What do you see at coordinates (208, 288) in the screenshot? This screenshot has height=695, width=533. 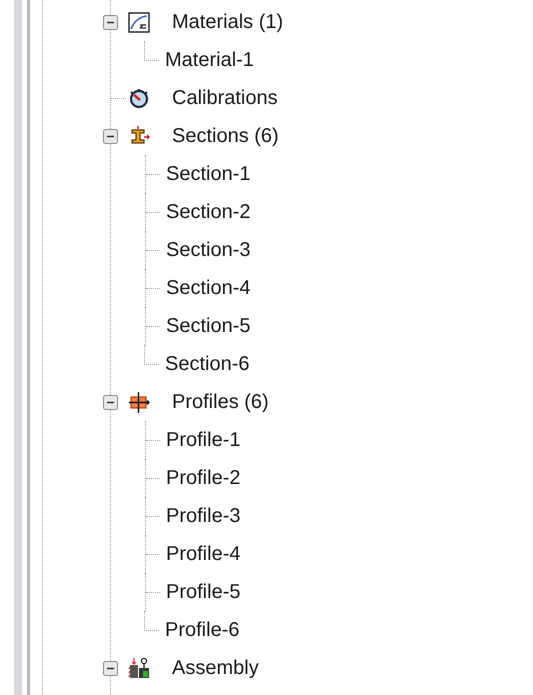 I see `tree-item: Section-4` at bounding box center [208, 288].